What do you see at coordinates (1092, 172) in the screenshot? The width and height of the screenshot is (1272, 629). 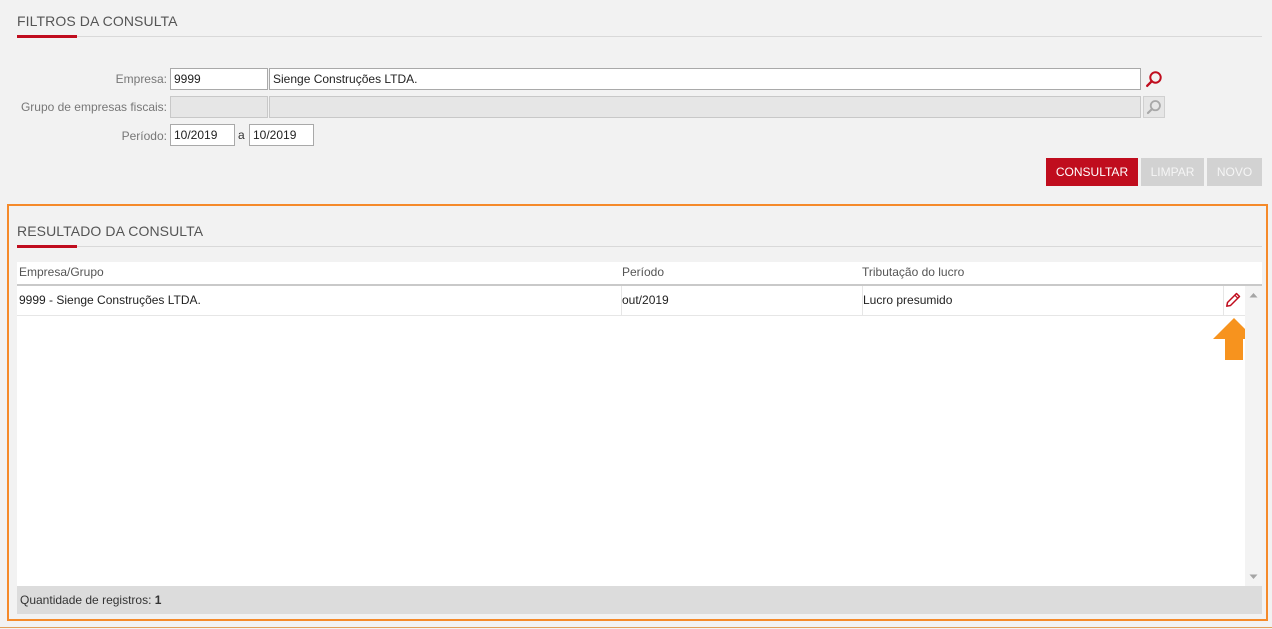 I see `consultar-button: CONSULTAR` at bounding box center [1092, 172].